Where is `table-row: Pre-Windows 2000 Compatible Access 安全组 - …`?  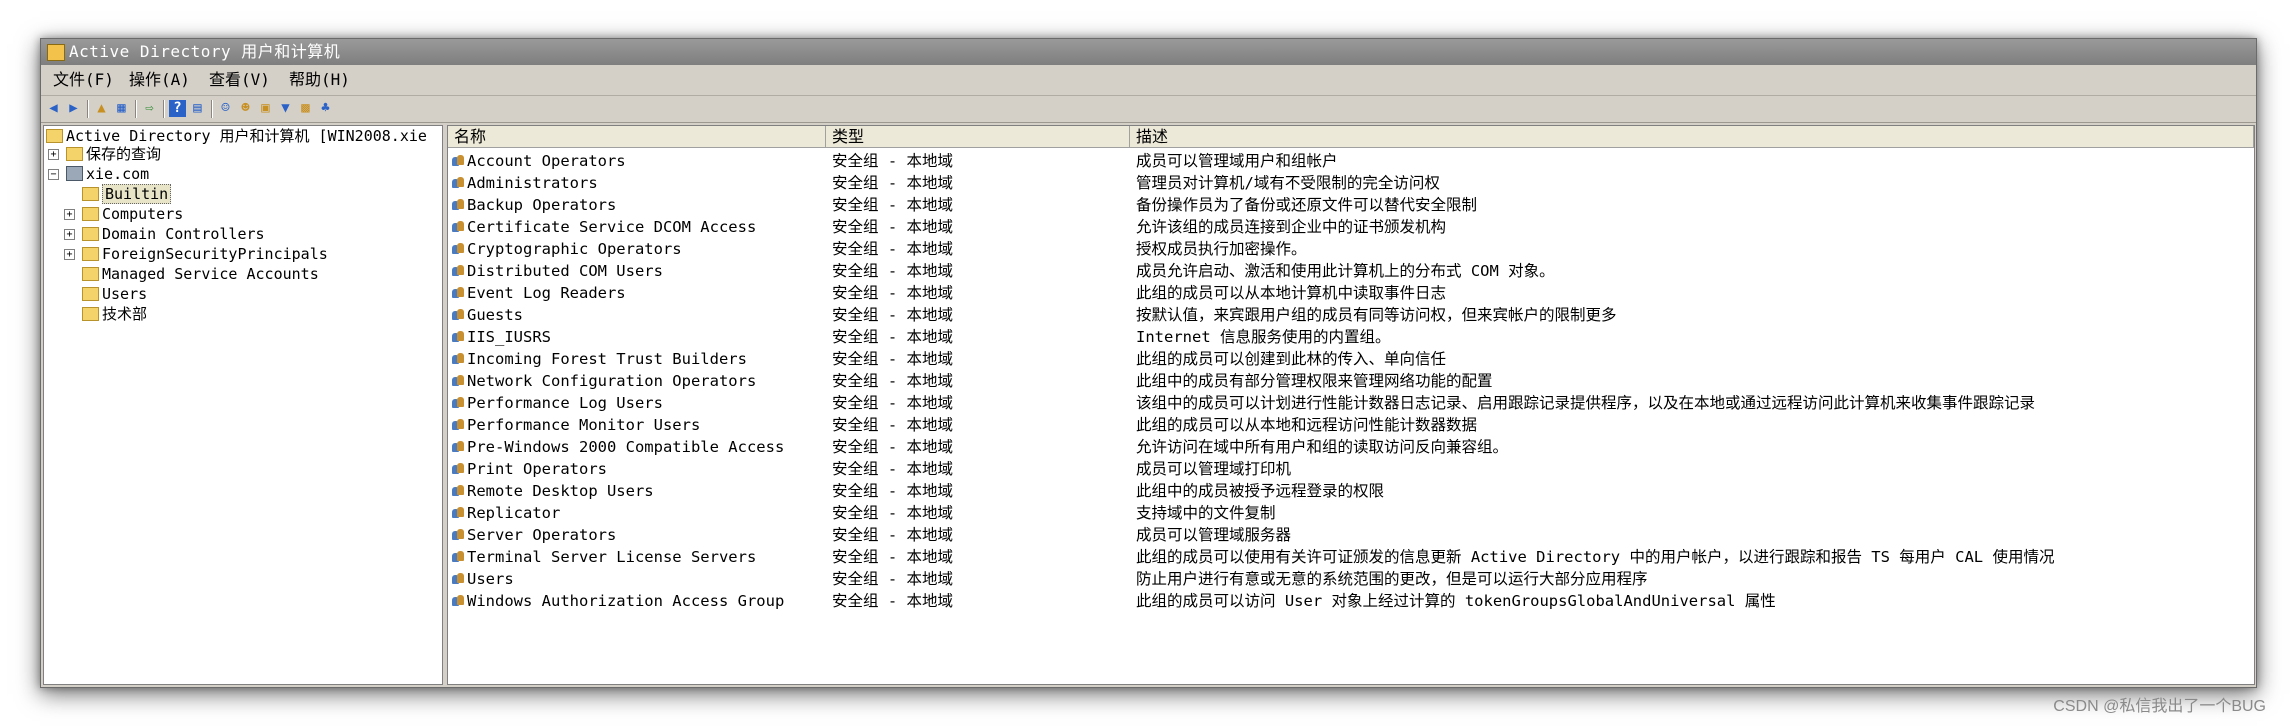
table-row: Pre-Windows 2000 Compatible Access 安全组 - … is located at coordinates (1348, 447).